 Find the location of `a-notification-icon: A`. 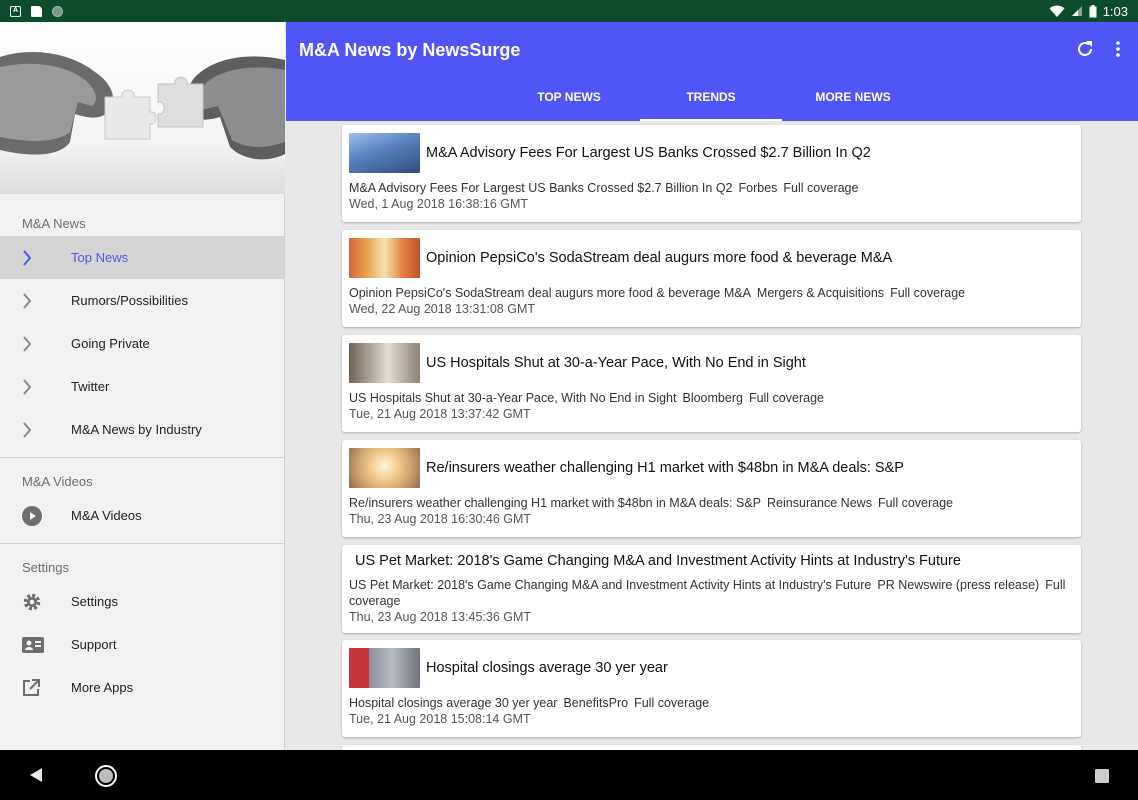

a-notification-icon: A is located at coordinates (15, 11).